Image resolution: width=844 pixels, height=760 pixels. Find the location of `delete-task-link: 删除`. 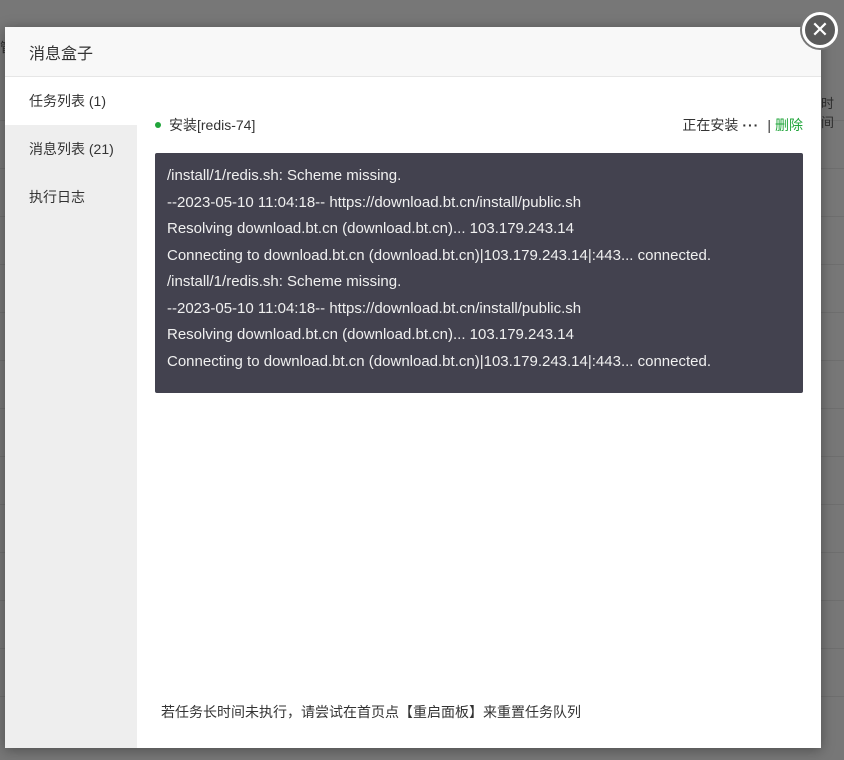

delete-task-link: 删除 is located at coordinates (789, 125).